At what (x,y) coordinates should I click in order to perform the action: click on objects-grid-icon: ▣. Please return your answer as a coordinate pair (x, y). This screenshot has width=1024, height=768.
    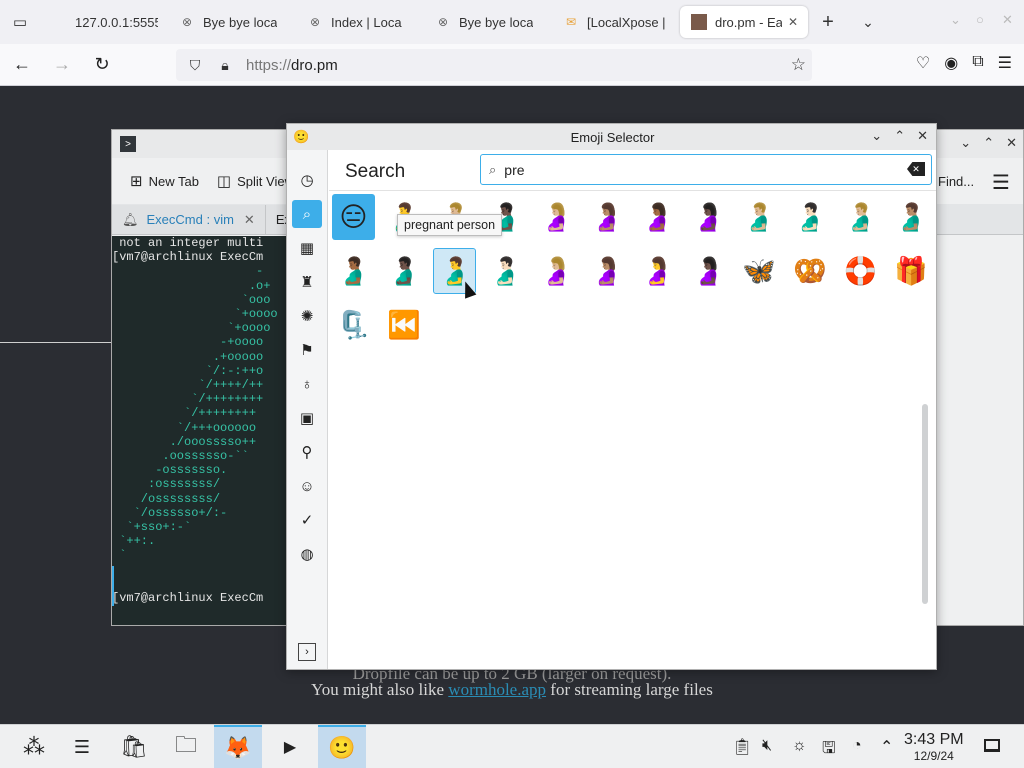
    Looking at the image, I should click on (307, 418).